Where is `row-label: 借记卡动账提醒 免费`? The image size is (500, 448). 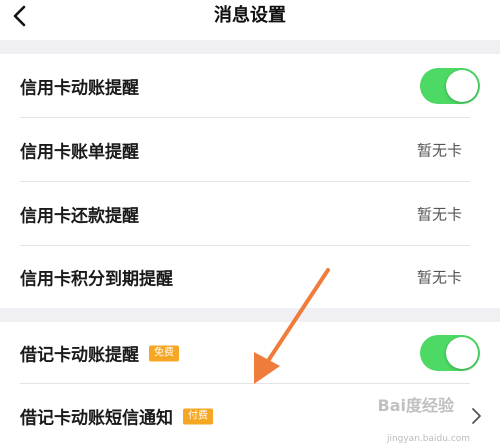 row-label: 借记卡动账提醒 免费 is located at coordinates (99, 353).